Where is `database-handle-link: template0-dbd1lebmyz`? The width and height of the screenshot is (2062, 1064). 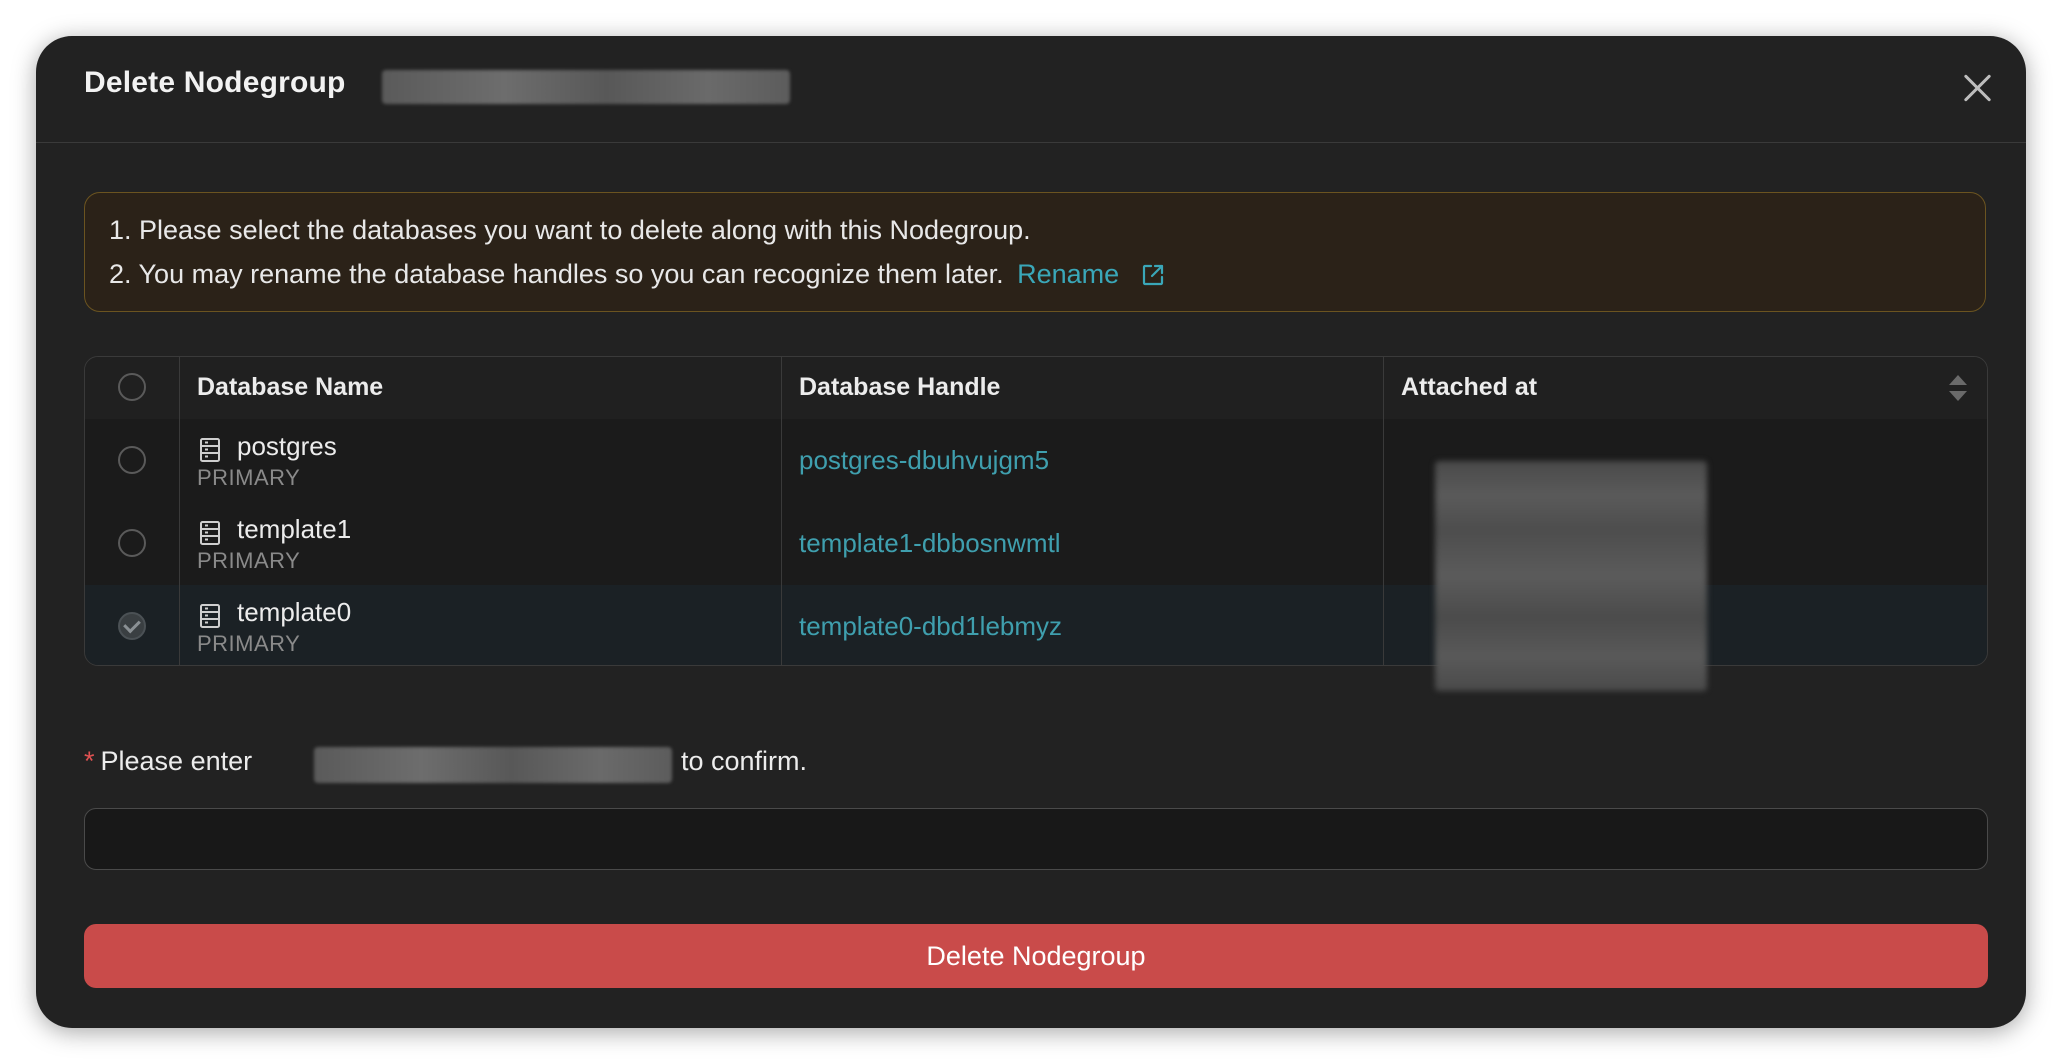
database-handle-link: template0-dbd1lebmyz is located at coordinates (930, 626).